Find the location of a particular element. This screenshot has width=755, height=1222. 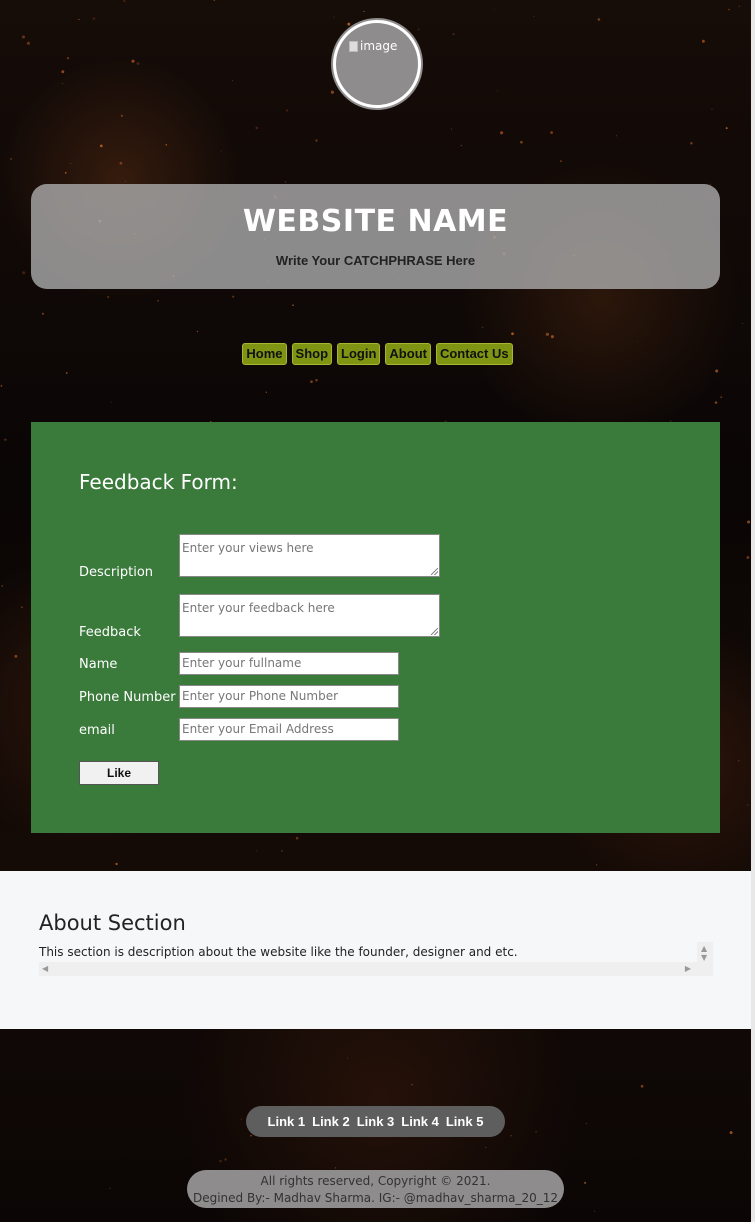

about-vertical-scrollbar: ▲ ▼ is located at coordinates (705, 959).